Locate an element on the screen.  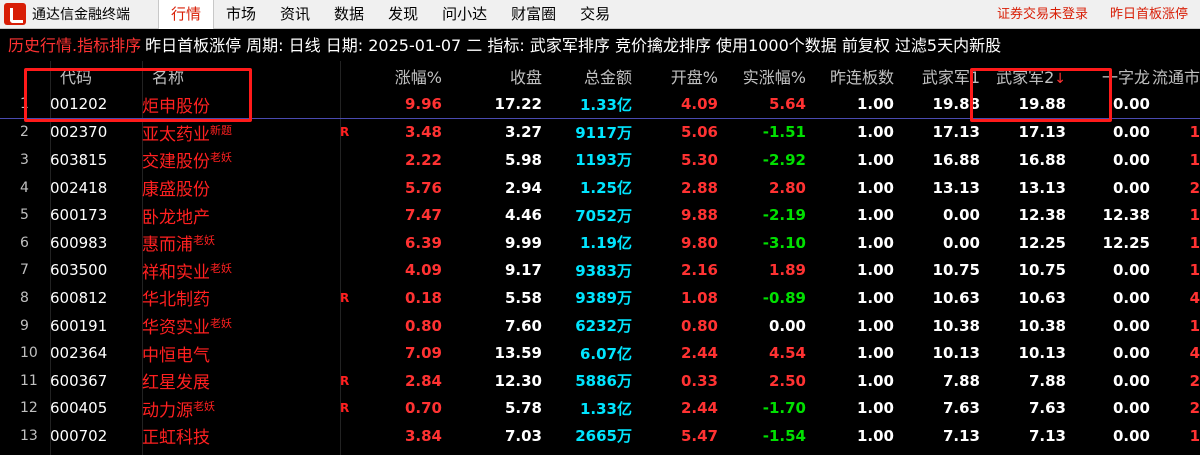
stock-name-text: 红星发展 is located at coordinates (176, 383).